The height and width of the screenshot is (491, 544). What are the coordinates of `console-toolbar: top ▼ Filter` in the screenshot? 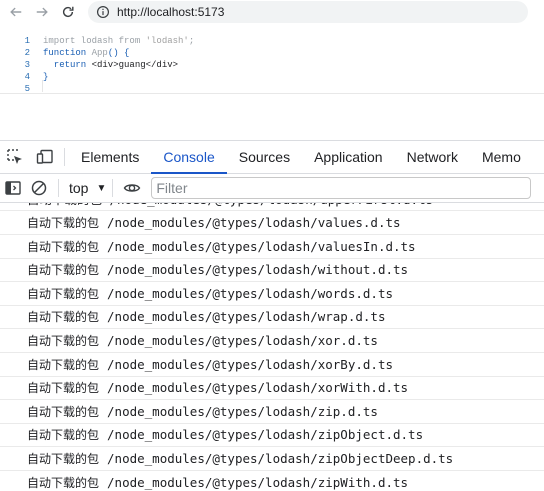 It's located at (272, 188).